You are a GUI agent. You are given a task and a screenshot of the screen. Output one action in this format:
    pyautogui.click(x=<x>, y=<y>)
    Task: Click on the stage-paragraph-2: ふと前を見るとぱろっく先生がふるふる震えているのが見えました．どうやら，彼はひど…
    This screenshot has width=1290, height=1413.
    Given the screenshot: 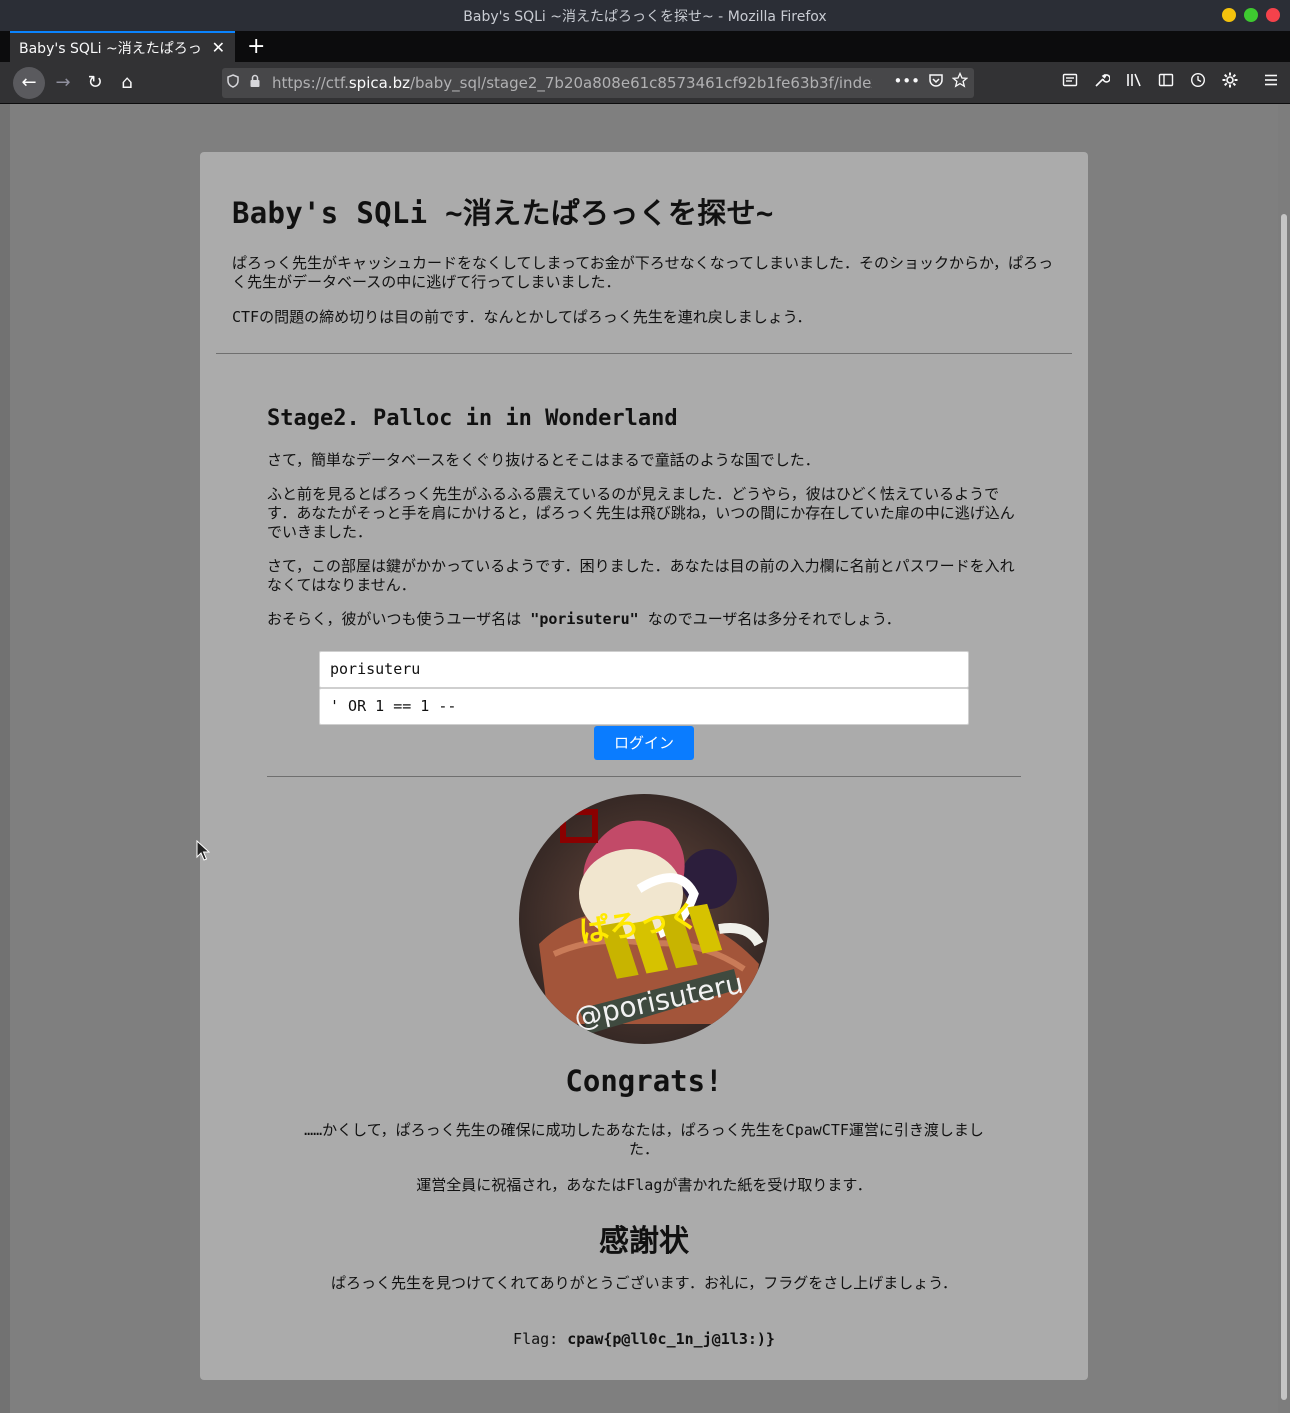 What is the action you would take?
    pyautogui.click(x=641, y=513)
    